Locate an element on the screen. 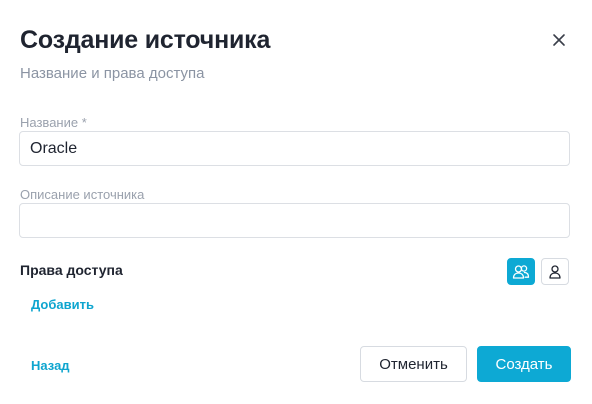 The width and height of the screenshot is (592, 404). user-icon is located at coordinates (555, 271).